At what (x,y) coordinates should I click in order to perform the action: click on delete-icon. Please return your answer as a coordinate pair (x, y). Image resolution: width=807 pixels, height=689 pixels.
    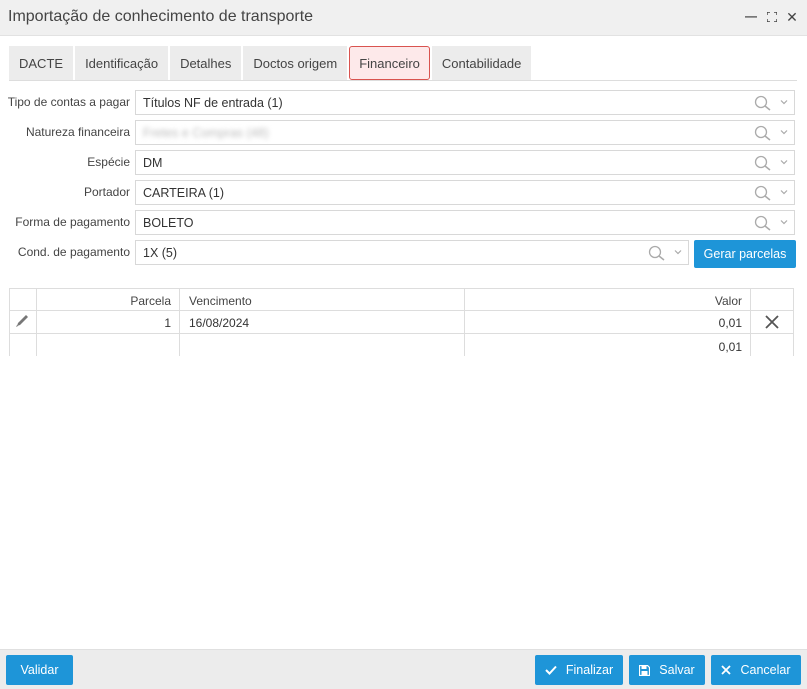
    Looking at the image, I should click on (772, 322).